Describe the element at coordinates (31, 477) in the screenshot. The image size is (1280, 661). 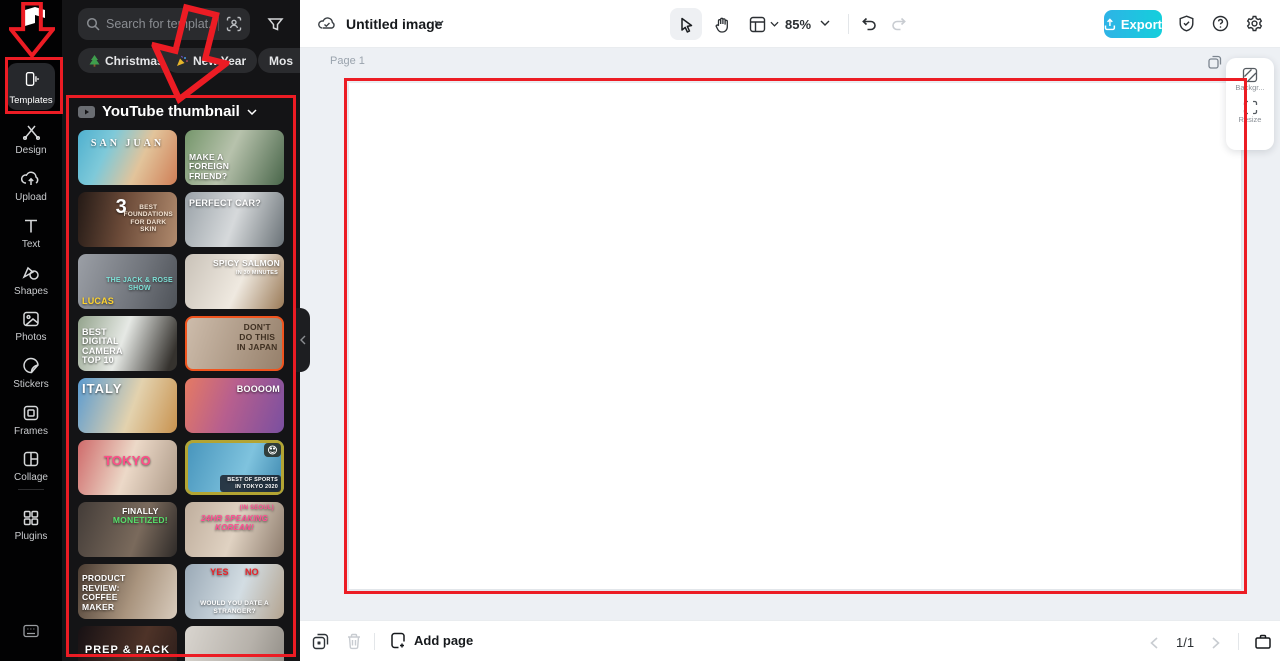
I see `sidebar-item-label: Collage` at that location.